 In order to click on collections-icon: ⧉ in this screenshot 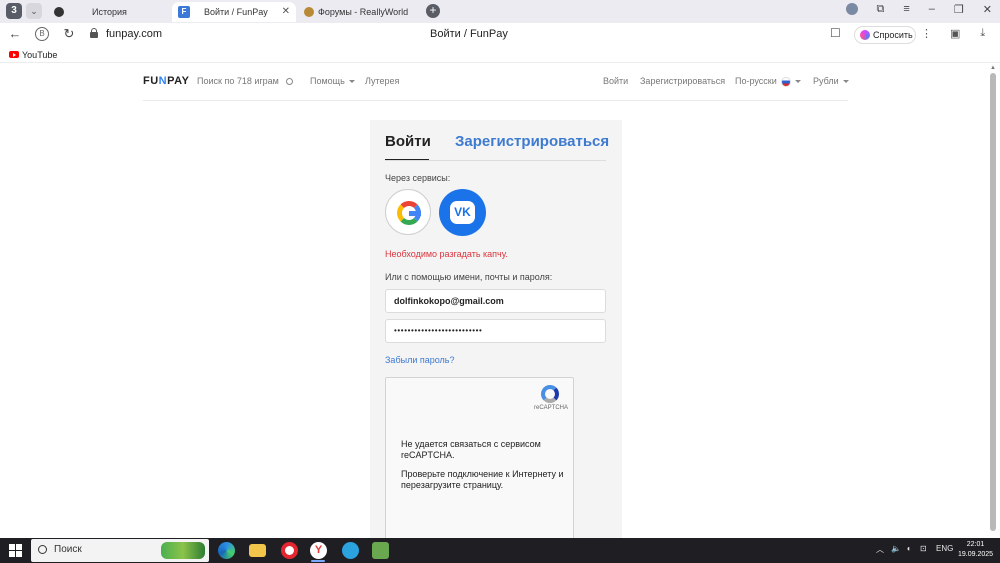, I will do `click(881, 11)`.